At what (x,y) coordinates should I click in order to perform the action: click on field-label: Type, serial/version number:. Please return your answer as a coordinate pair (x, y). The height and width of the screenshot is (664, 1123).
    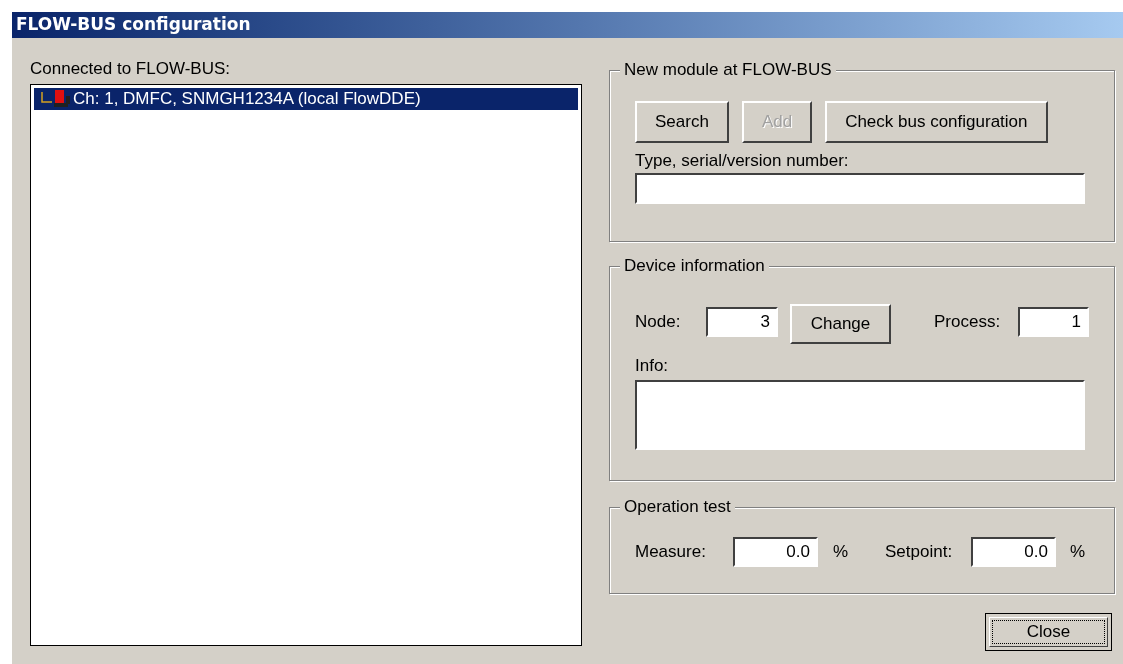
    Looking at the image, I should click on (742, 161).